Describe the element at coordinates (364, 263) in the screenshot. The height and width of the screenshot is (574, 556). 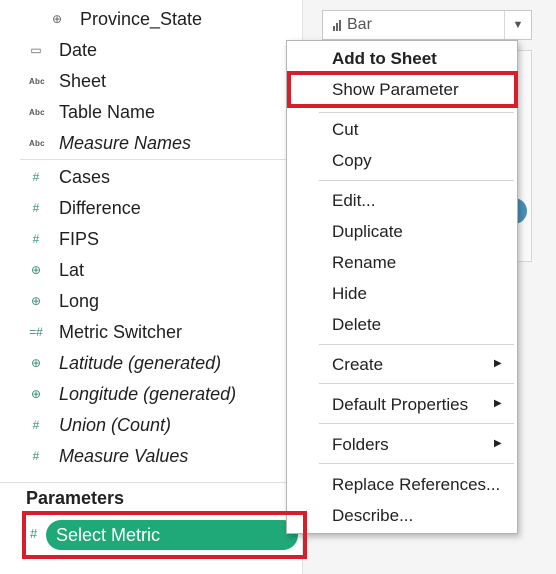
I see `menu-item-rename: Rename` at that location.